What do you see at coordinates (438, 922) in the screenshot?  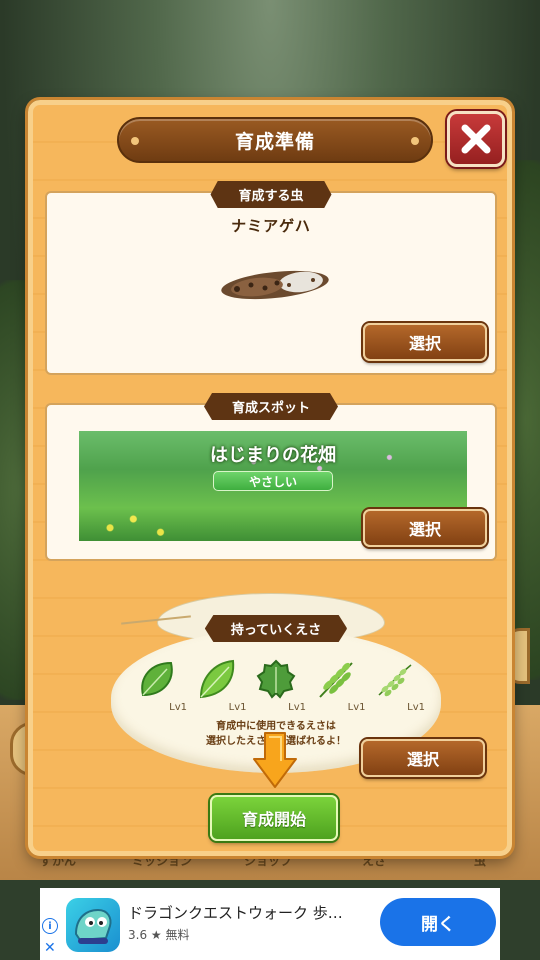 I see `ad-open-button: 開く` at bounding box center [438, 922].